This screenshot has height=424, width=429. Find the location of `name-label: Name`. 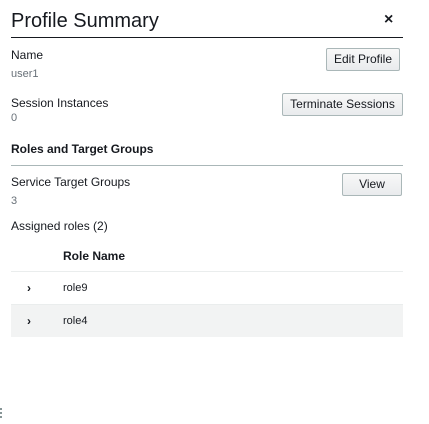

name-label: Name is located at coordinates (27, 55).